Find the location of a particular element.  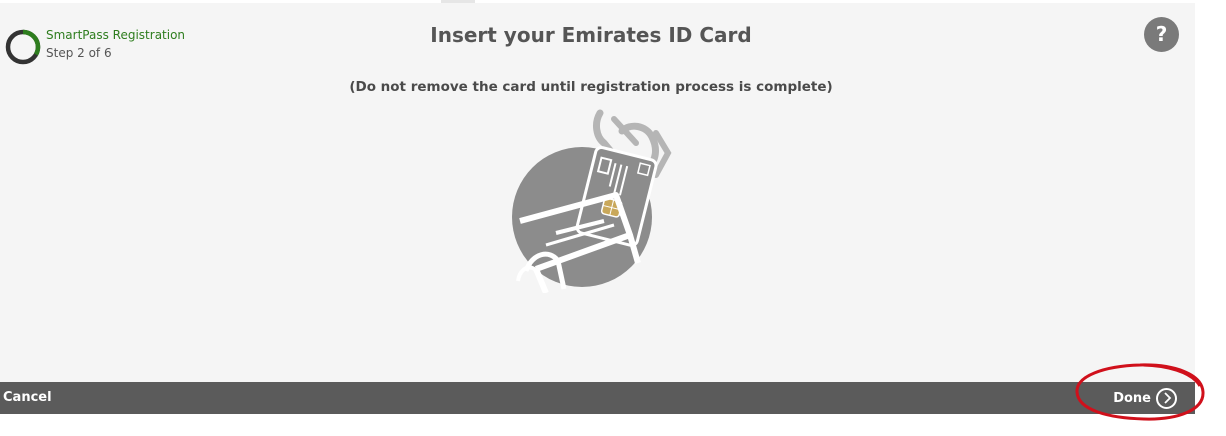

done-button: Done is located at coordinates (1145, 398).